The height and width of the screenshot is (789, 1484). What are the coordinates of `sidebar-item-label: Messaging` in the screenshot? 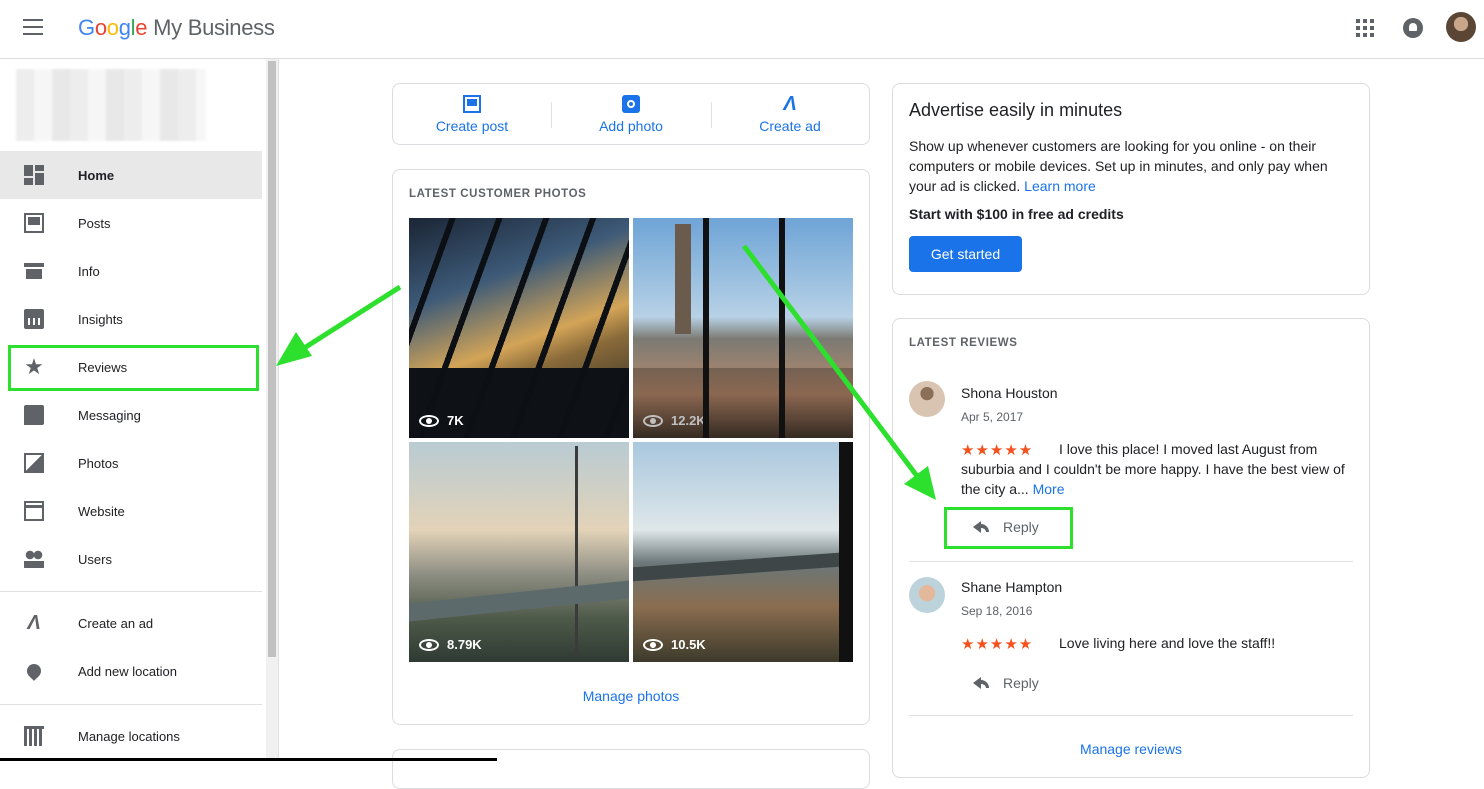 It's located at (109, 415).